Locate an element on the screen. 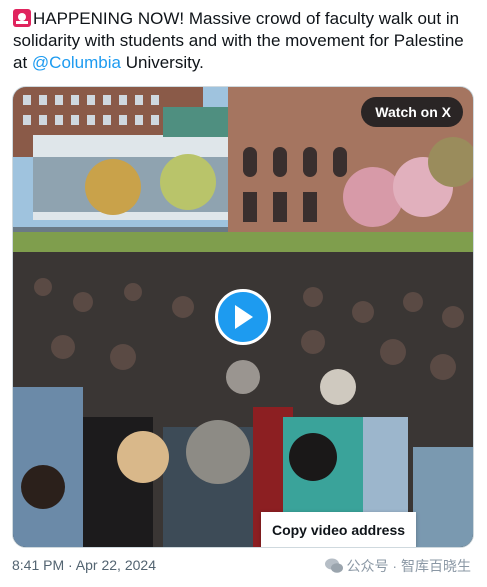  watermark-text: 公众号 · 智库百晓生 is located at coordinates (408, 566).